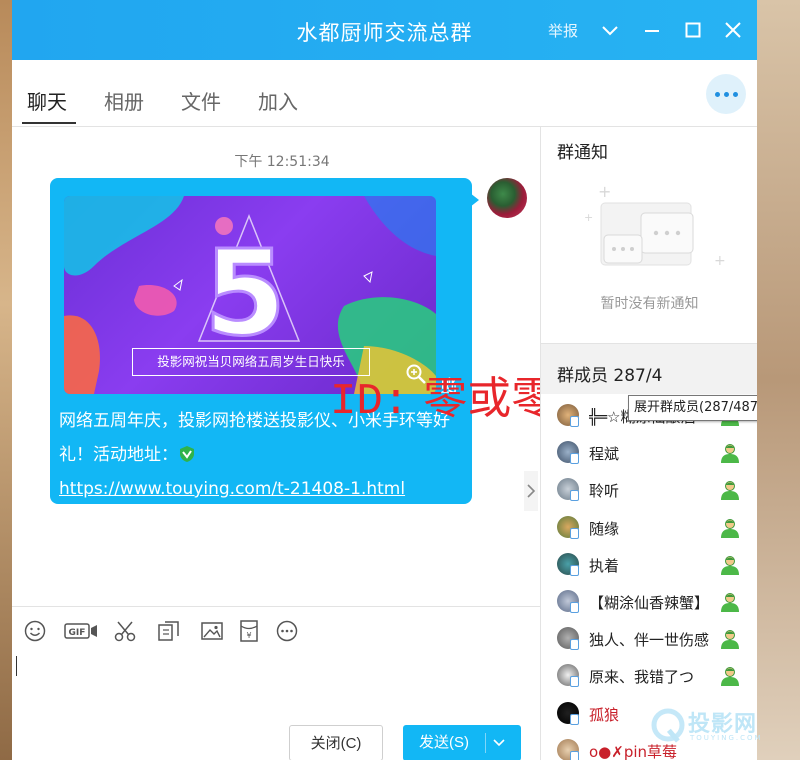 This screenshot has width=800, height=760. I want to click on member-name: 聆听, so click(604, 491).